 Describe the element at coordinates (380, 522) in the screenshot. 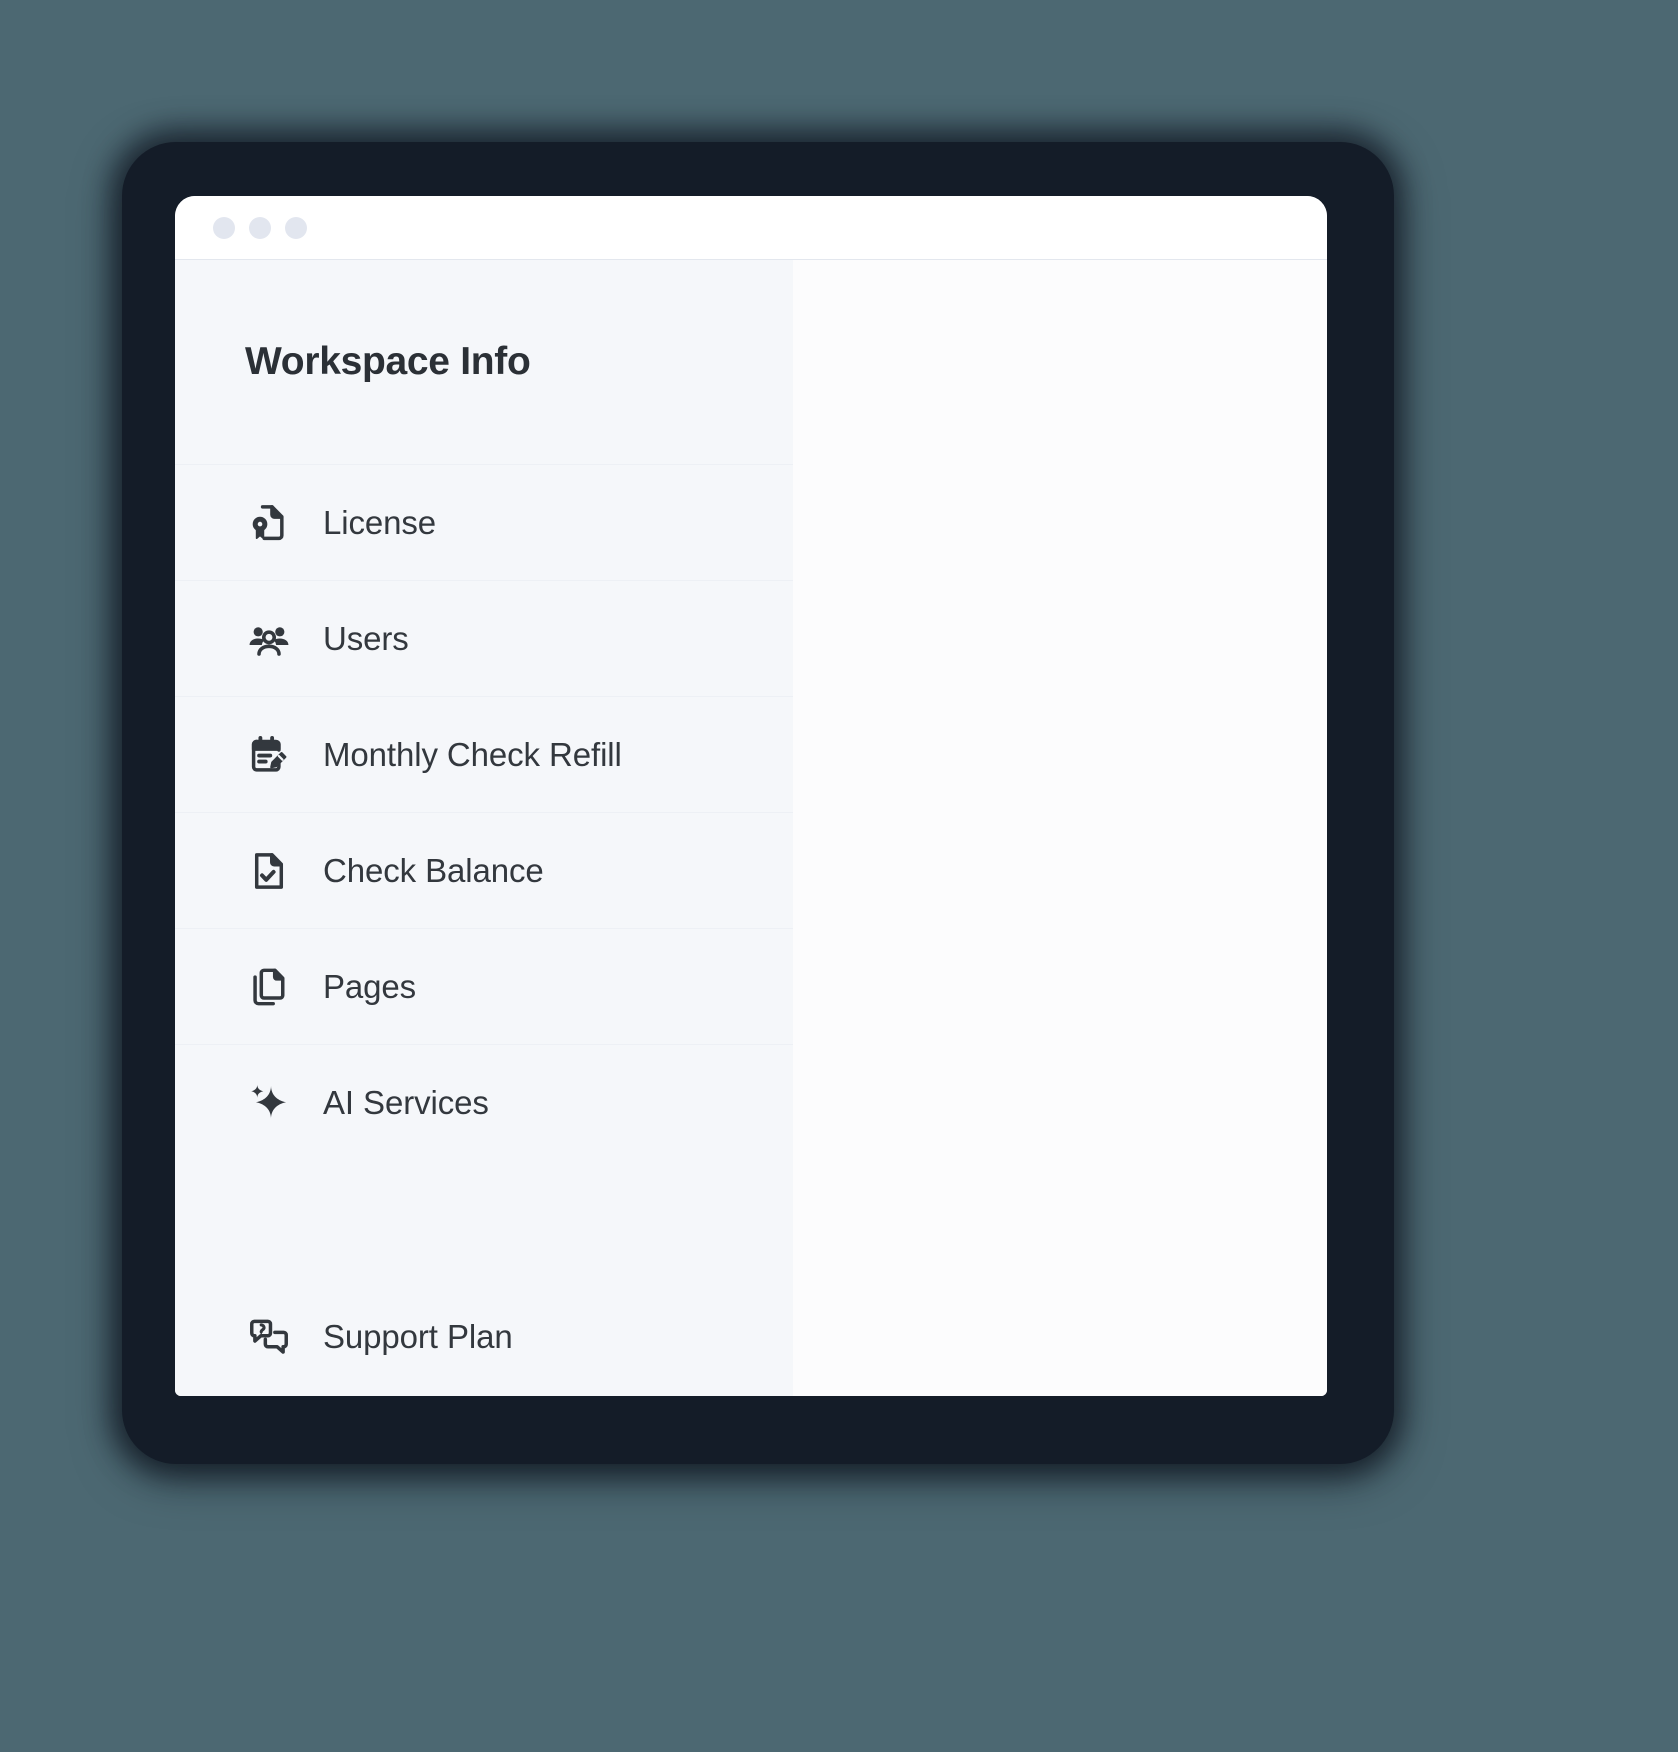

I see `sidebar-item-label: License` at that location.